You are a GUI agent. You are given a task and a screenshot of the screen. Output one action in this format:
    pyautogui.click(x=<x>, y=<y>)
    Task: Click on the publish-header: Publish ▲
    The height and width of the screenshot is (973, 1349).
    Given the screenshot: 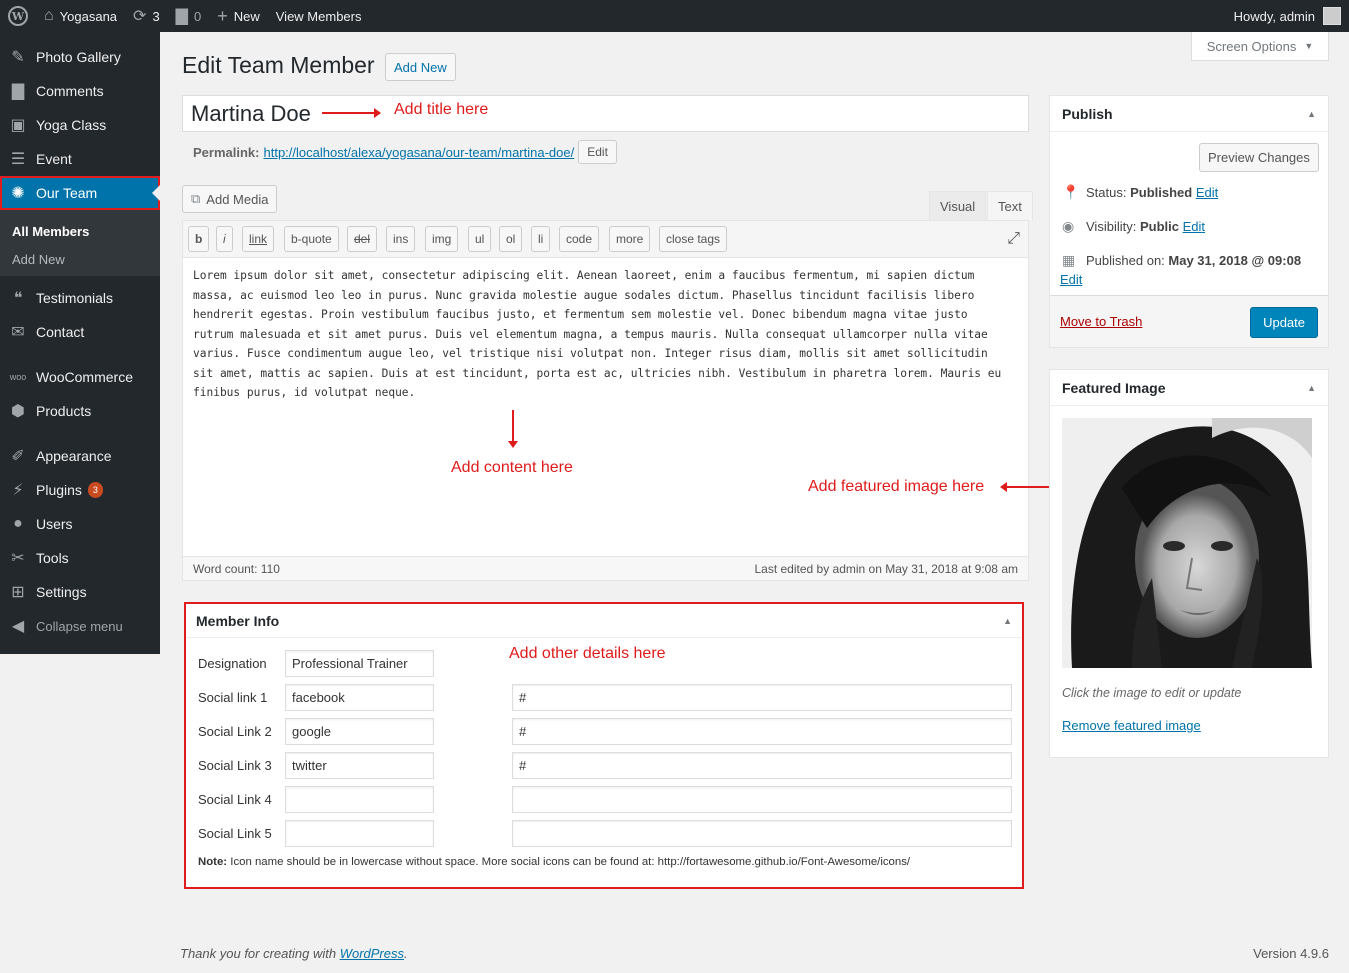 What is the action you would take?
    pyautogui.click(x=1189, y=114)
    